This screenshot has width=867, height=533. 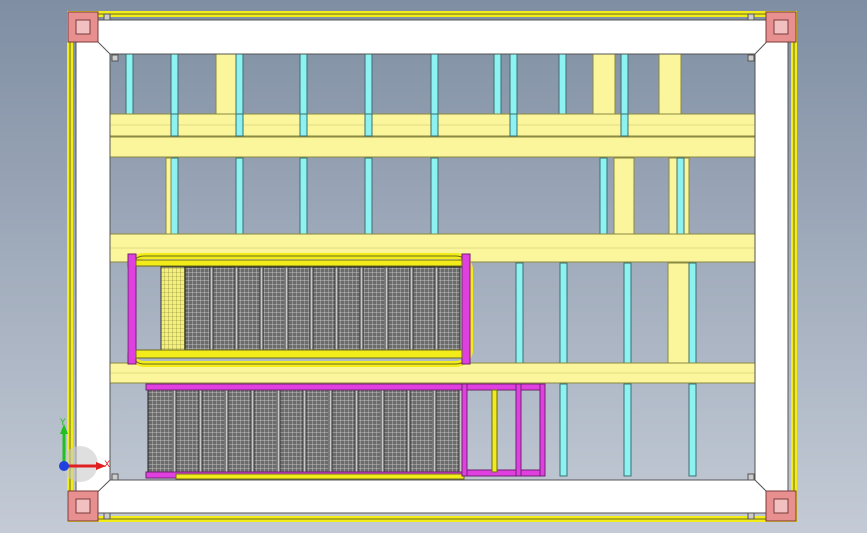 I want to click on upper-grating-assembly, so click(x=300, y=310).